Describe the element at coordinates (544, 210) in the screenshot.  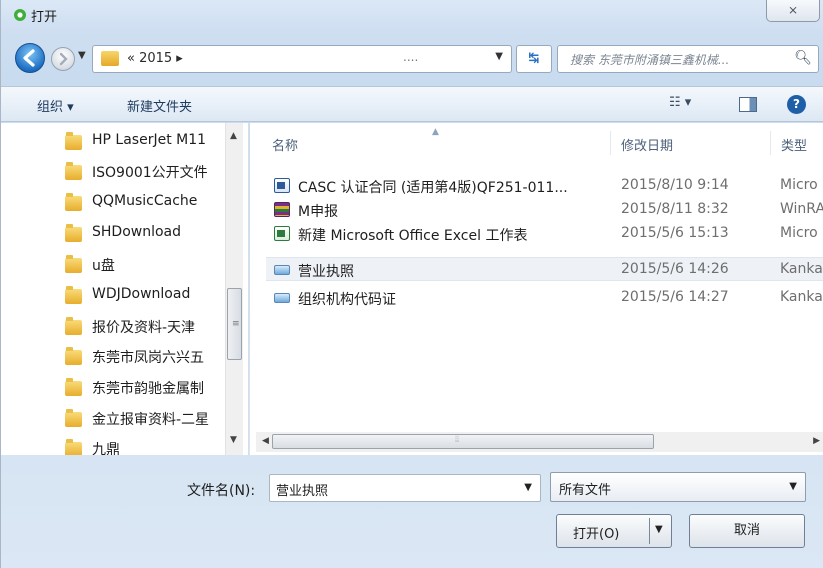
I see `file-row: M申报 2015/8/11 8:32 WinRA` at that location.